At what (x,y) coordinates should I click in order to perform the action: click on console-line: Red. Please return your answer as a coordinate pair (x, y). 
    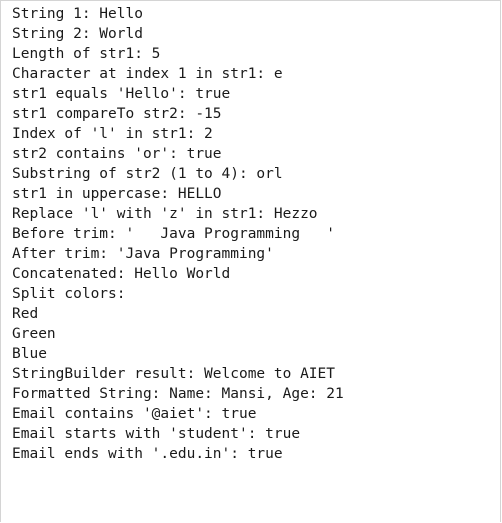
    Looking at the image, I should click on (25, 314).